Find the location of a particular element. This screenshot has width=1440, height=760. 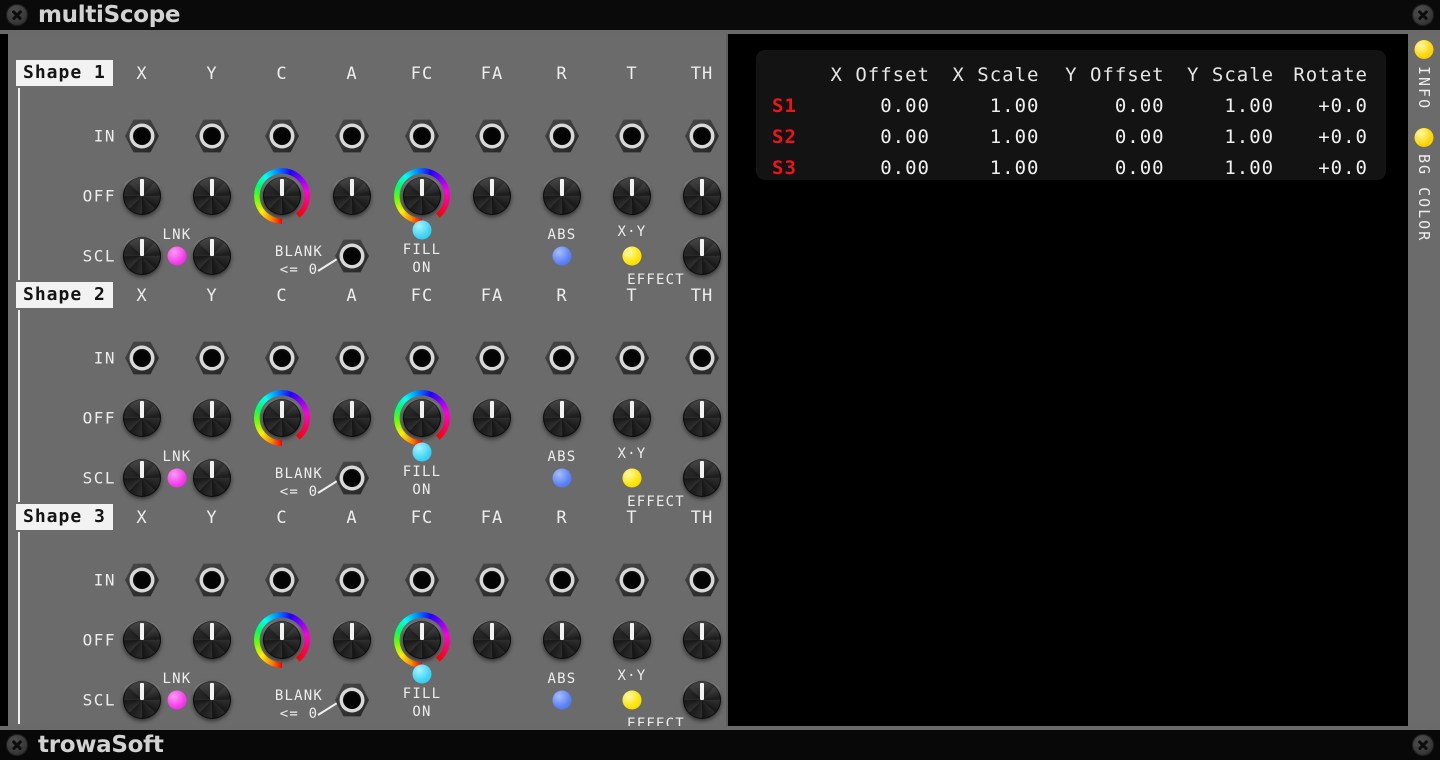

row-label-off: OFF is located at coordinates (99, 196).